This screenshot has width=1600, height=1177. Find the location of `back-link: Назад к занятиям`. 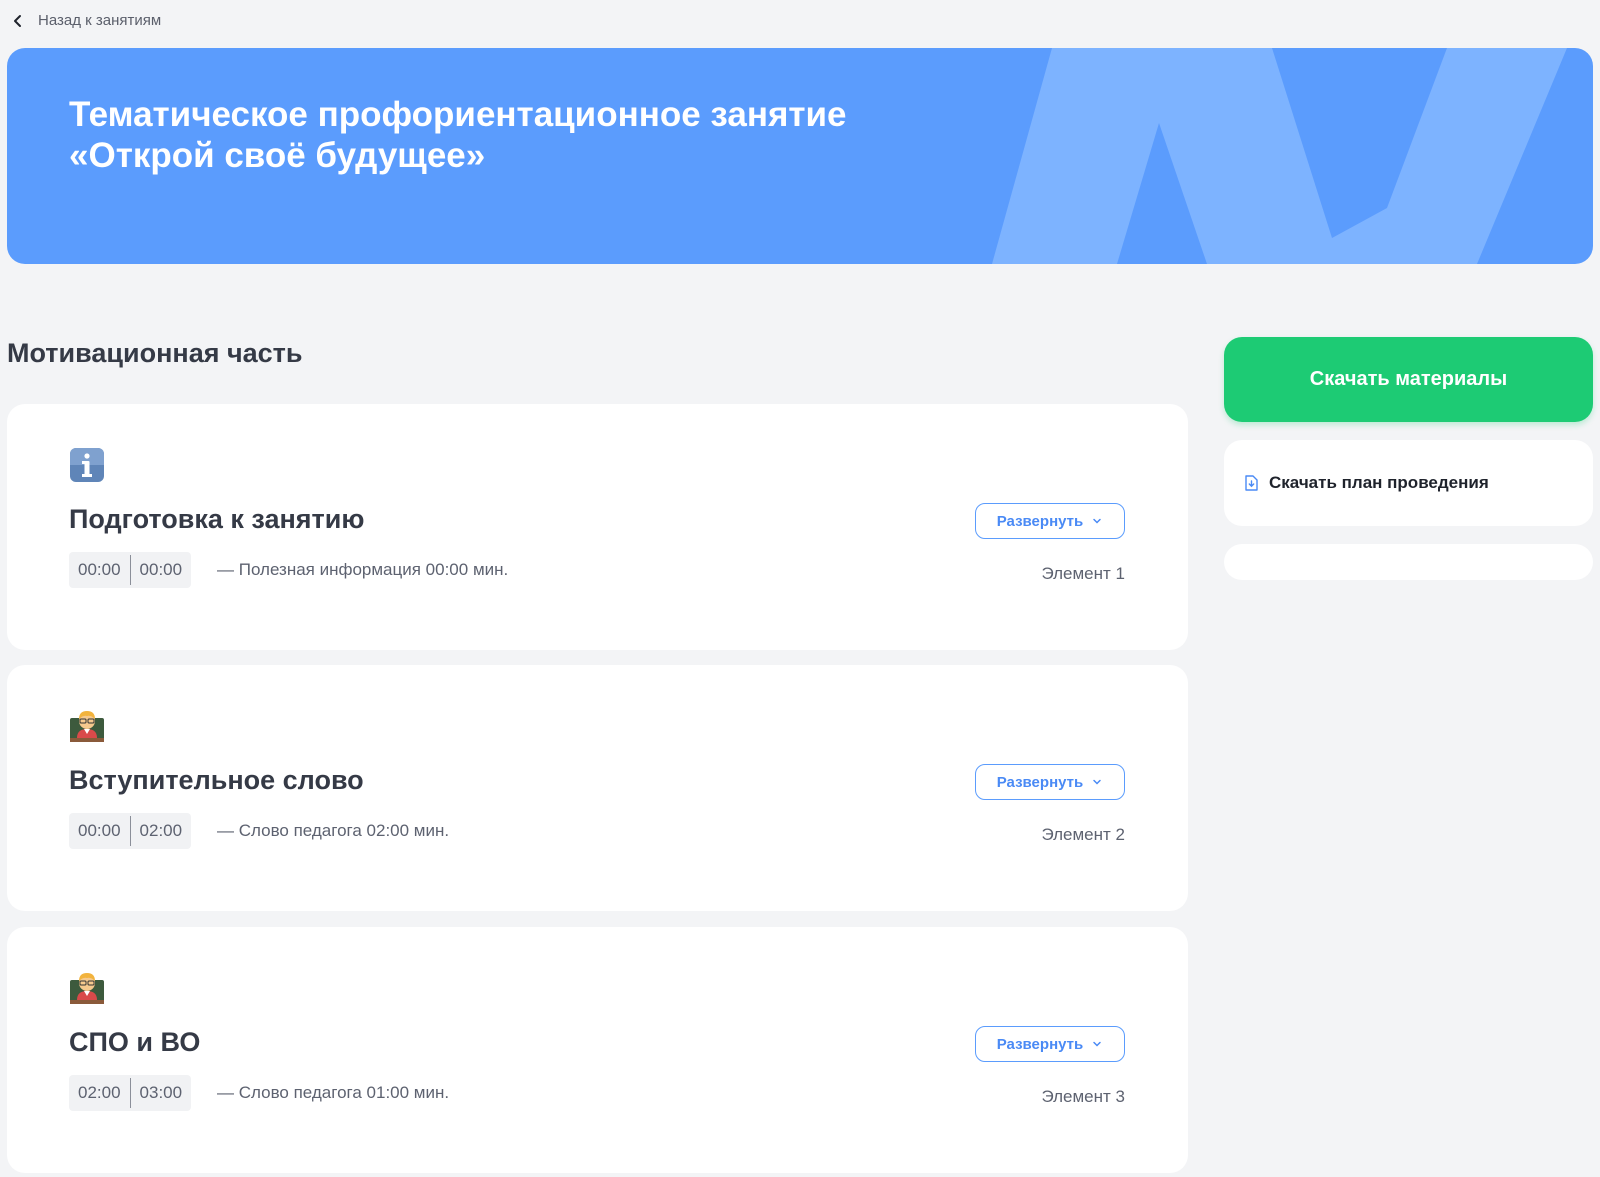

back-link: Назад к занятиям is located at coordinates (85, 20).